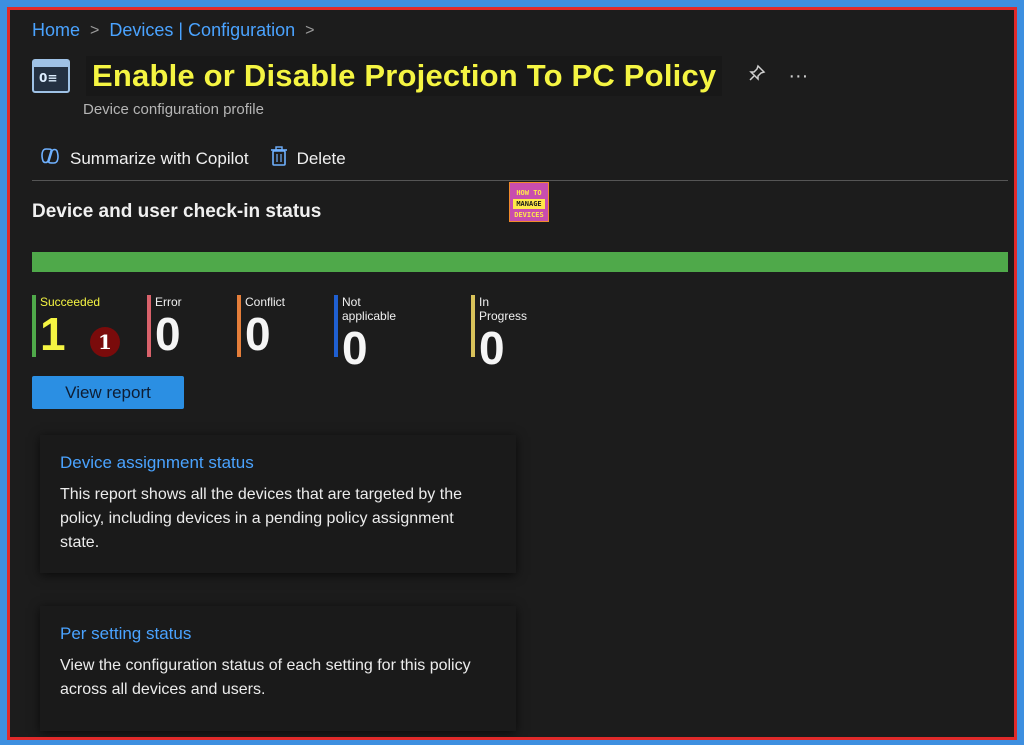 This screenshot has height=745, width=1024. I want to click on stat-in-progress: In Progress 0, so click(499, 334).